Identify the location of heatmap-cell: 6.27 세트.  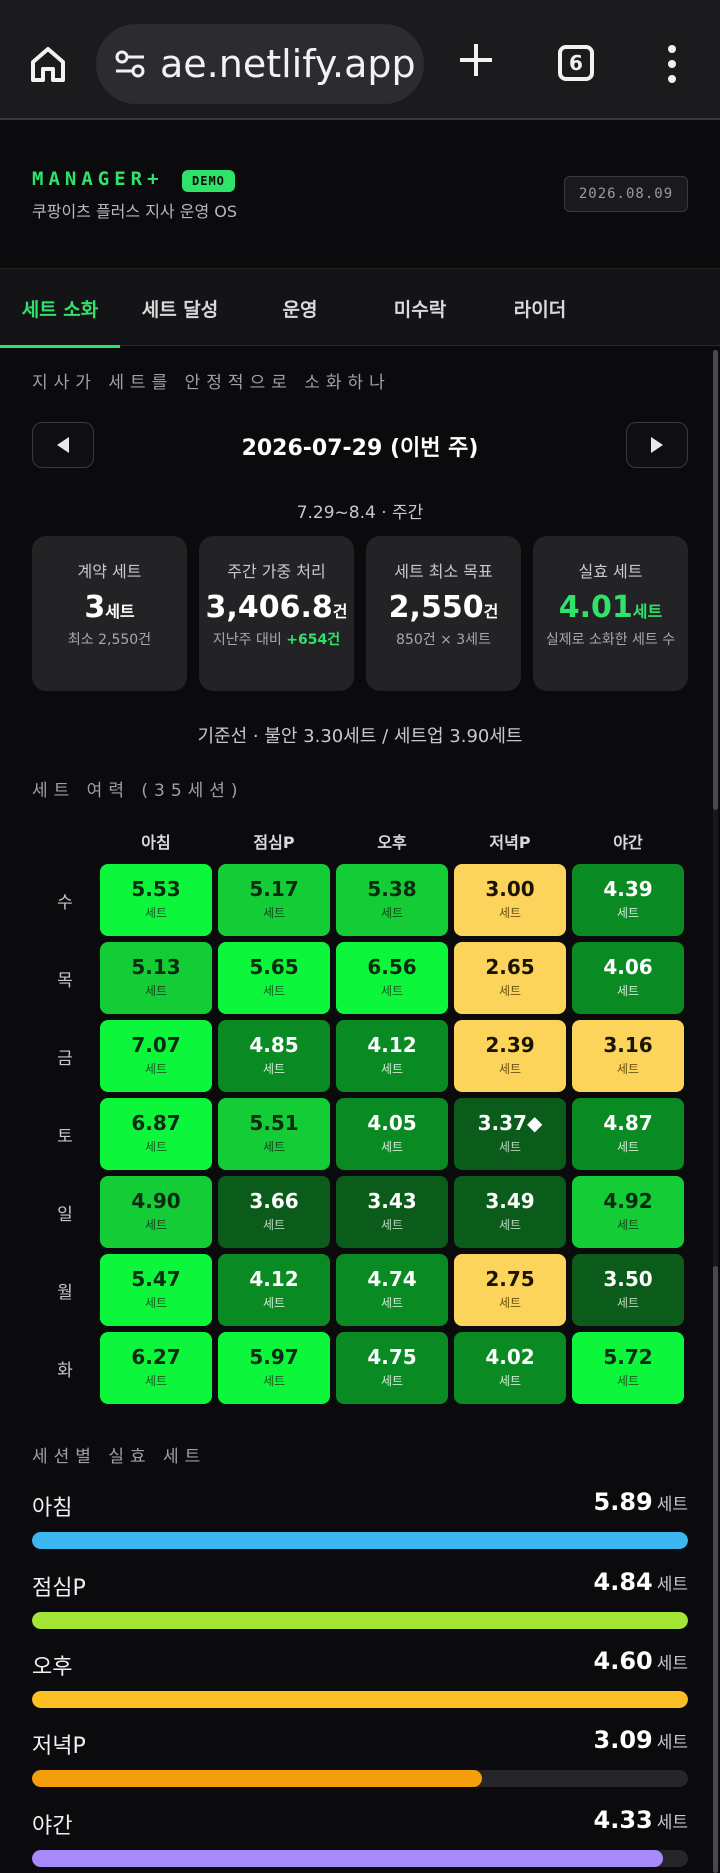
(156, 1368).